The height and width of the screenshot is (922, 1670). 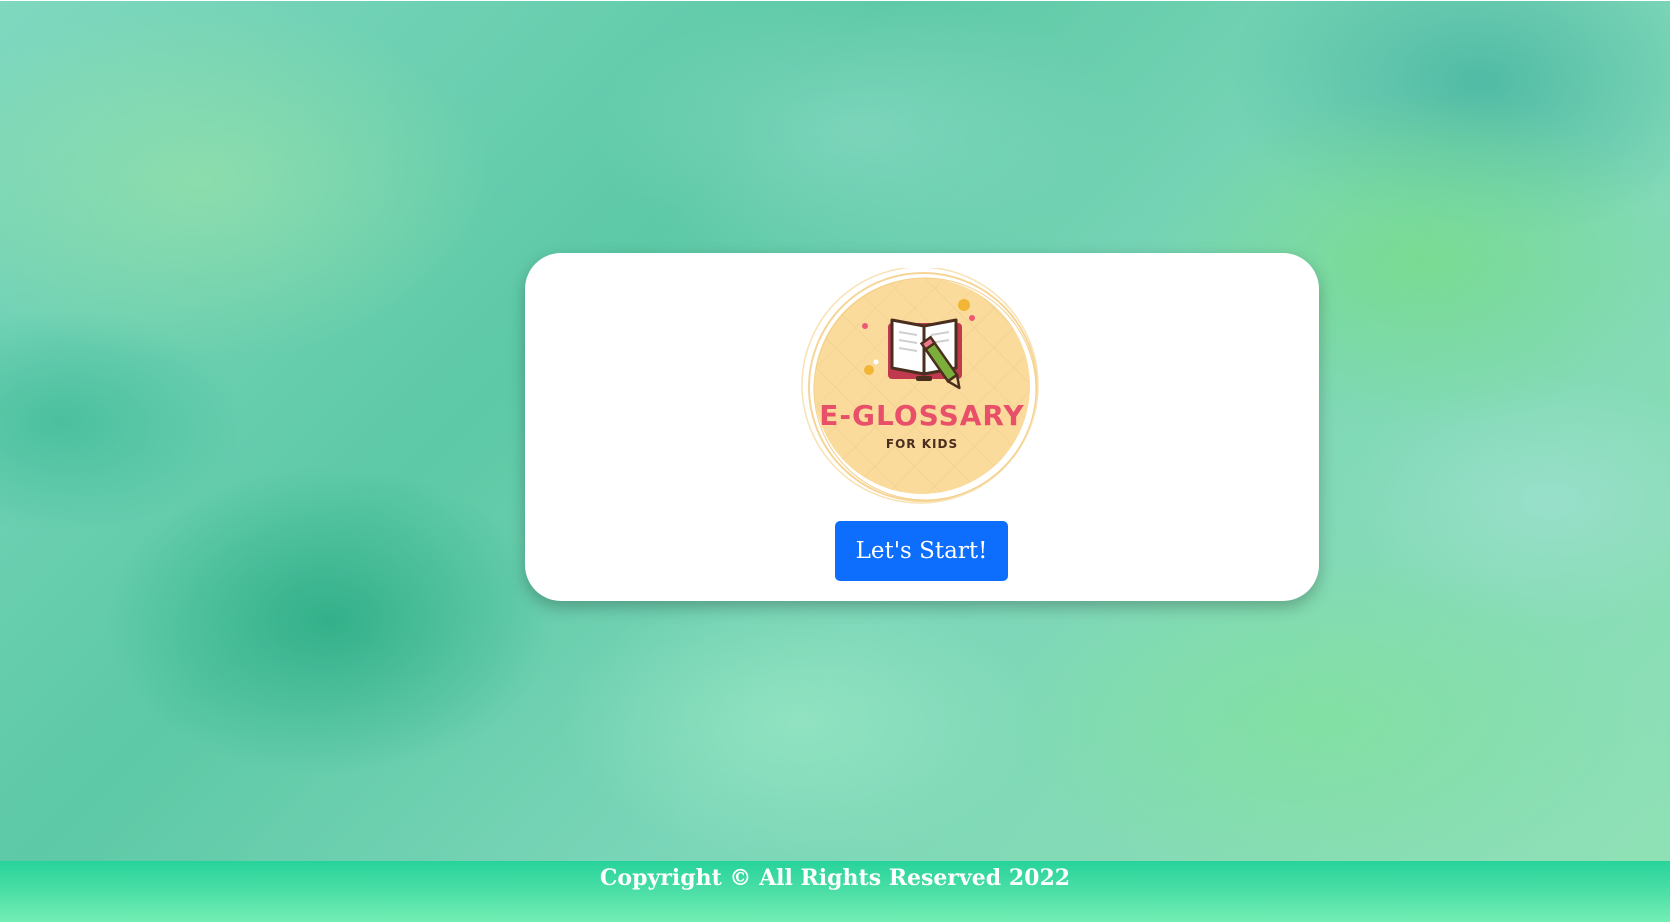 I want to click on logo-title: E-GLOSSARY, so click(x=921, y=415).